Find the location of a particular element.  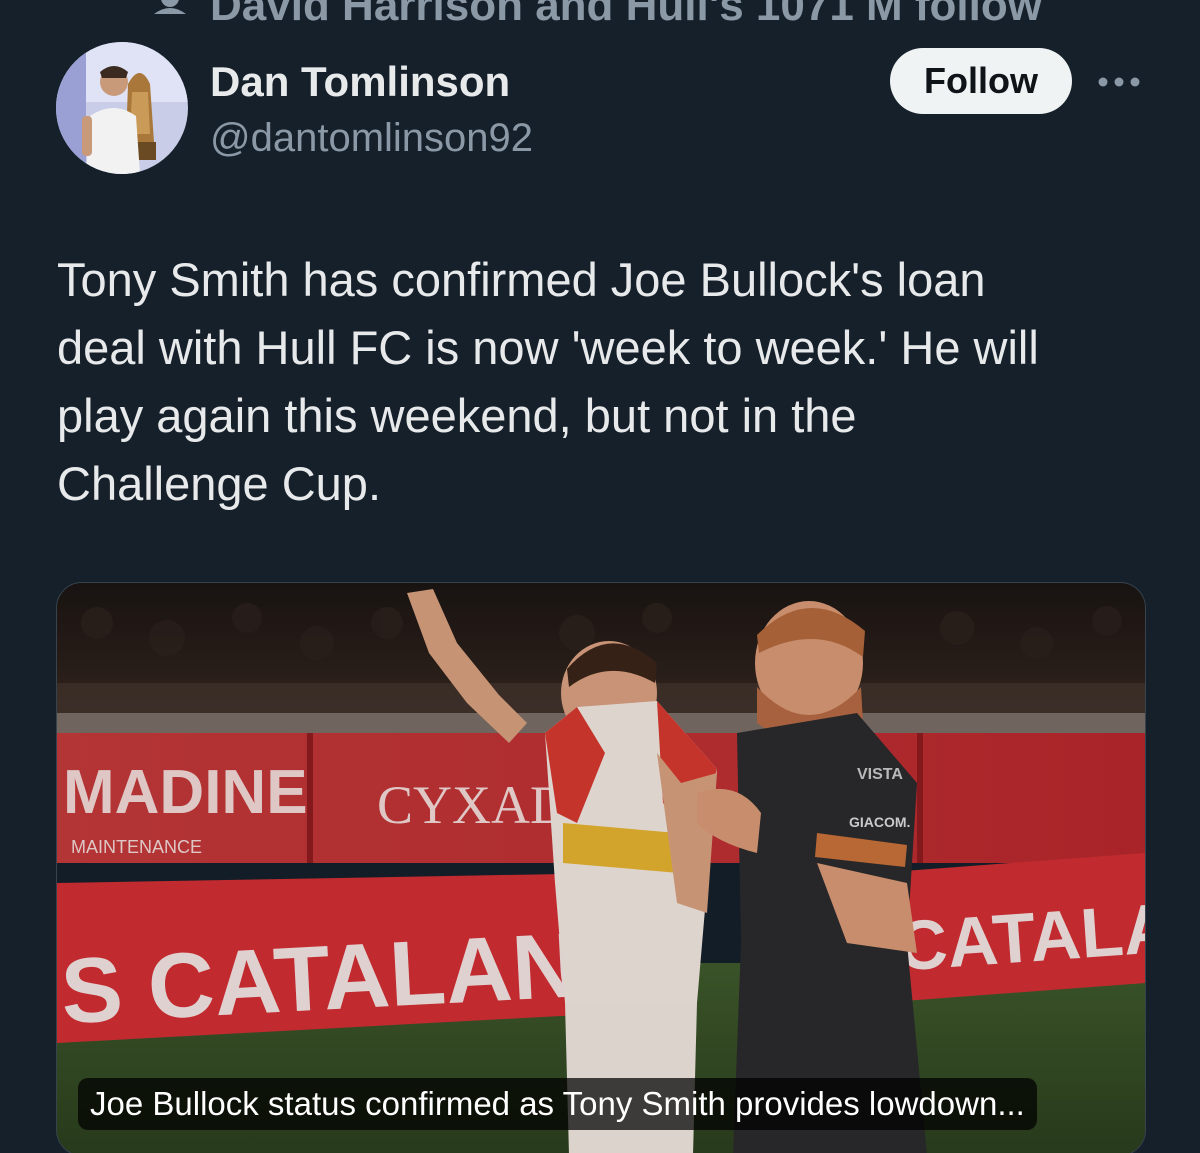

follow-button: Follow is located at coordinates (981, 81).